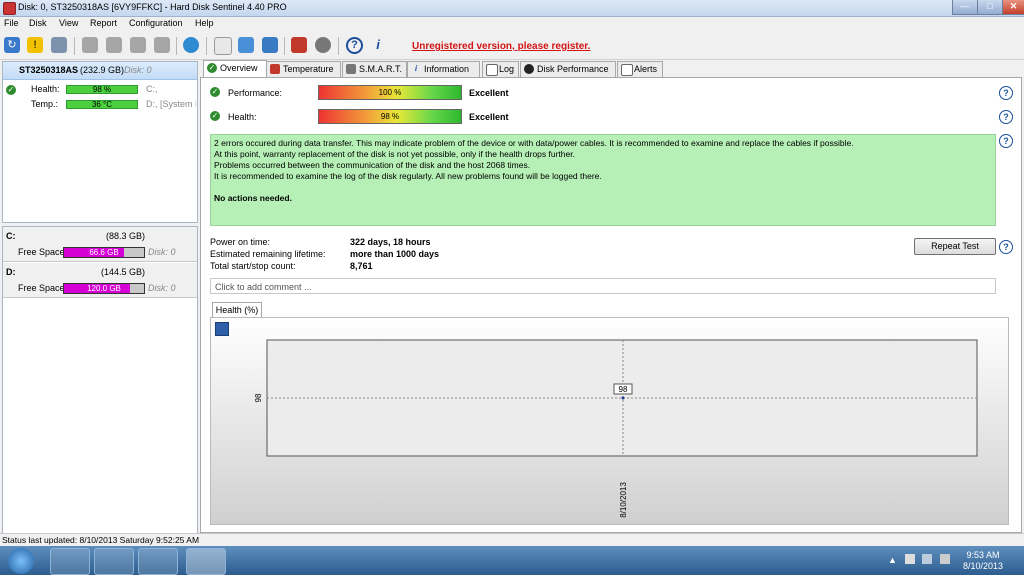 Image resolution: width=1024 pixels, height=575 pixels. What do you see at coordinates (390, 242) in the screenshot?
I see `power-on-value: 322 days, 18 hours` at bounding box center [390, 242].